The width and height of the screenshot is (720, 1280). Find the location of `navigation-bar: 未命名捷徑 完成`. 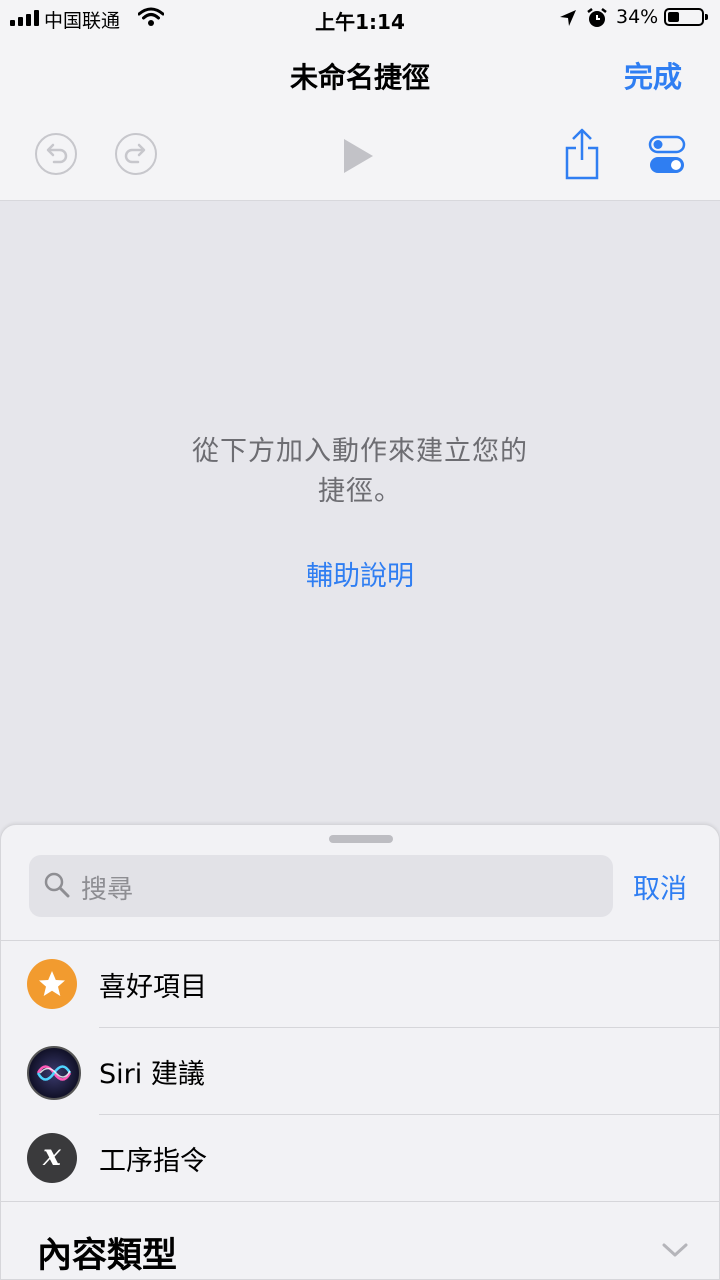

navigation-bar: 未命名捷徑 完成 is located at coordinates (360, 120).